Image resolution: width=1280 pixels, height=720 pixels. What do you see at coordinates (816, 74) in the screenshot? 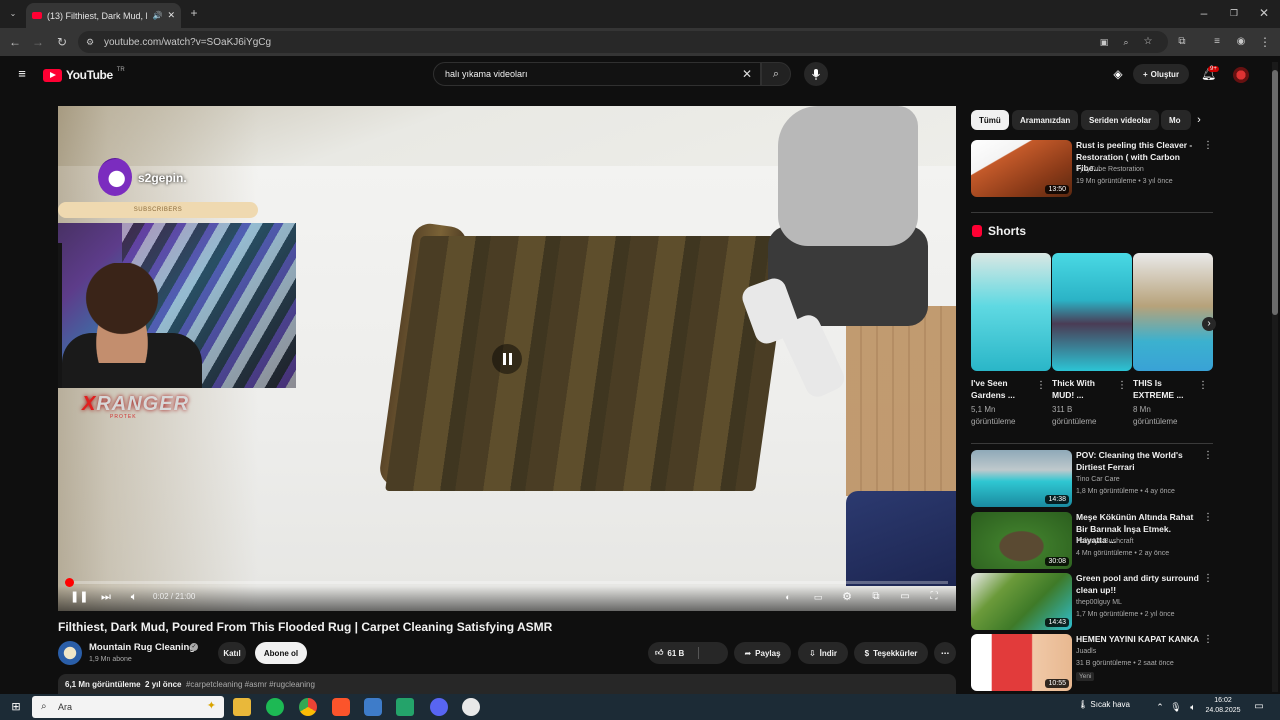
I see `voice-search-button` at bounding box center [816, 74].